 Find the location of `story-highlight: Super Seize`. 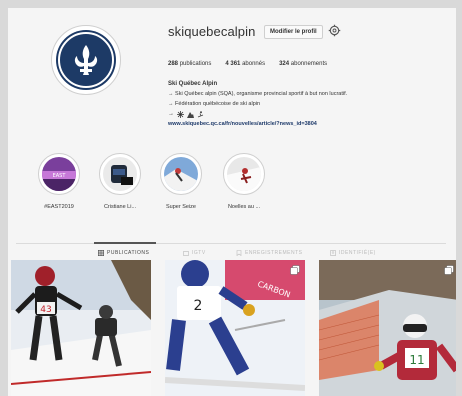

story-highlight: Super Seize is located at coordinates (181, 181).